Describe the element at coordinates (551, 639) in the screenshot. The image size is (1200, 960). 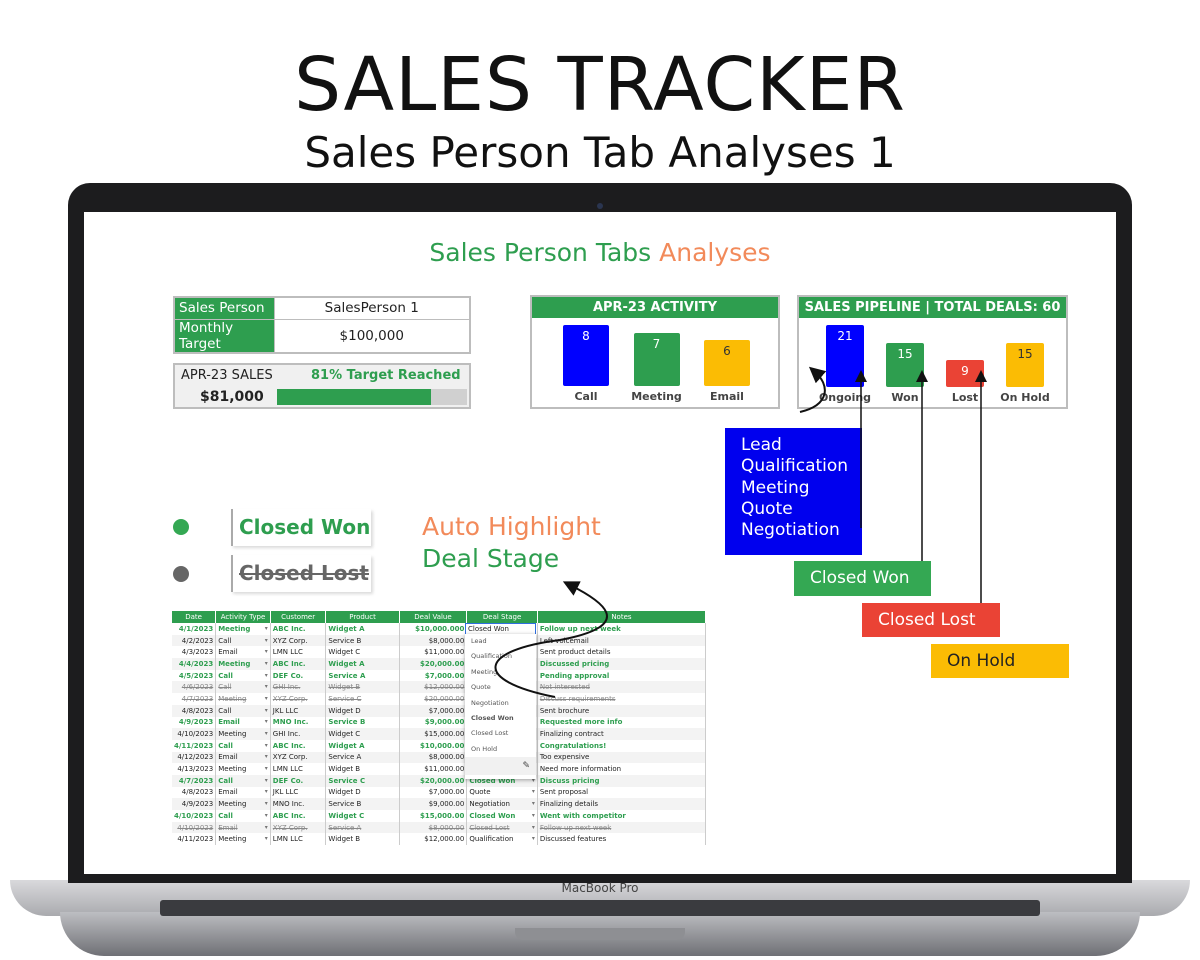
I see `deal-stage-arrow` at that location.